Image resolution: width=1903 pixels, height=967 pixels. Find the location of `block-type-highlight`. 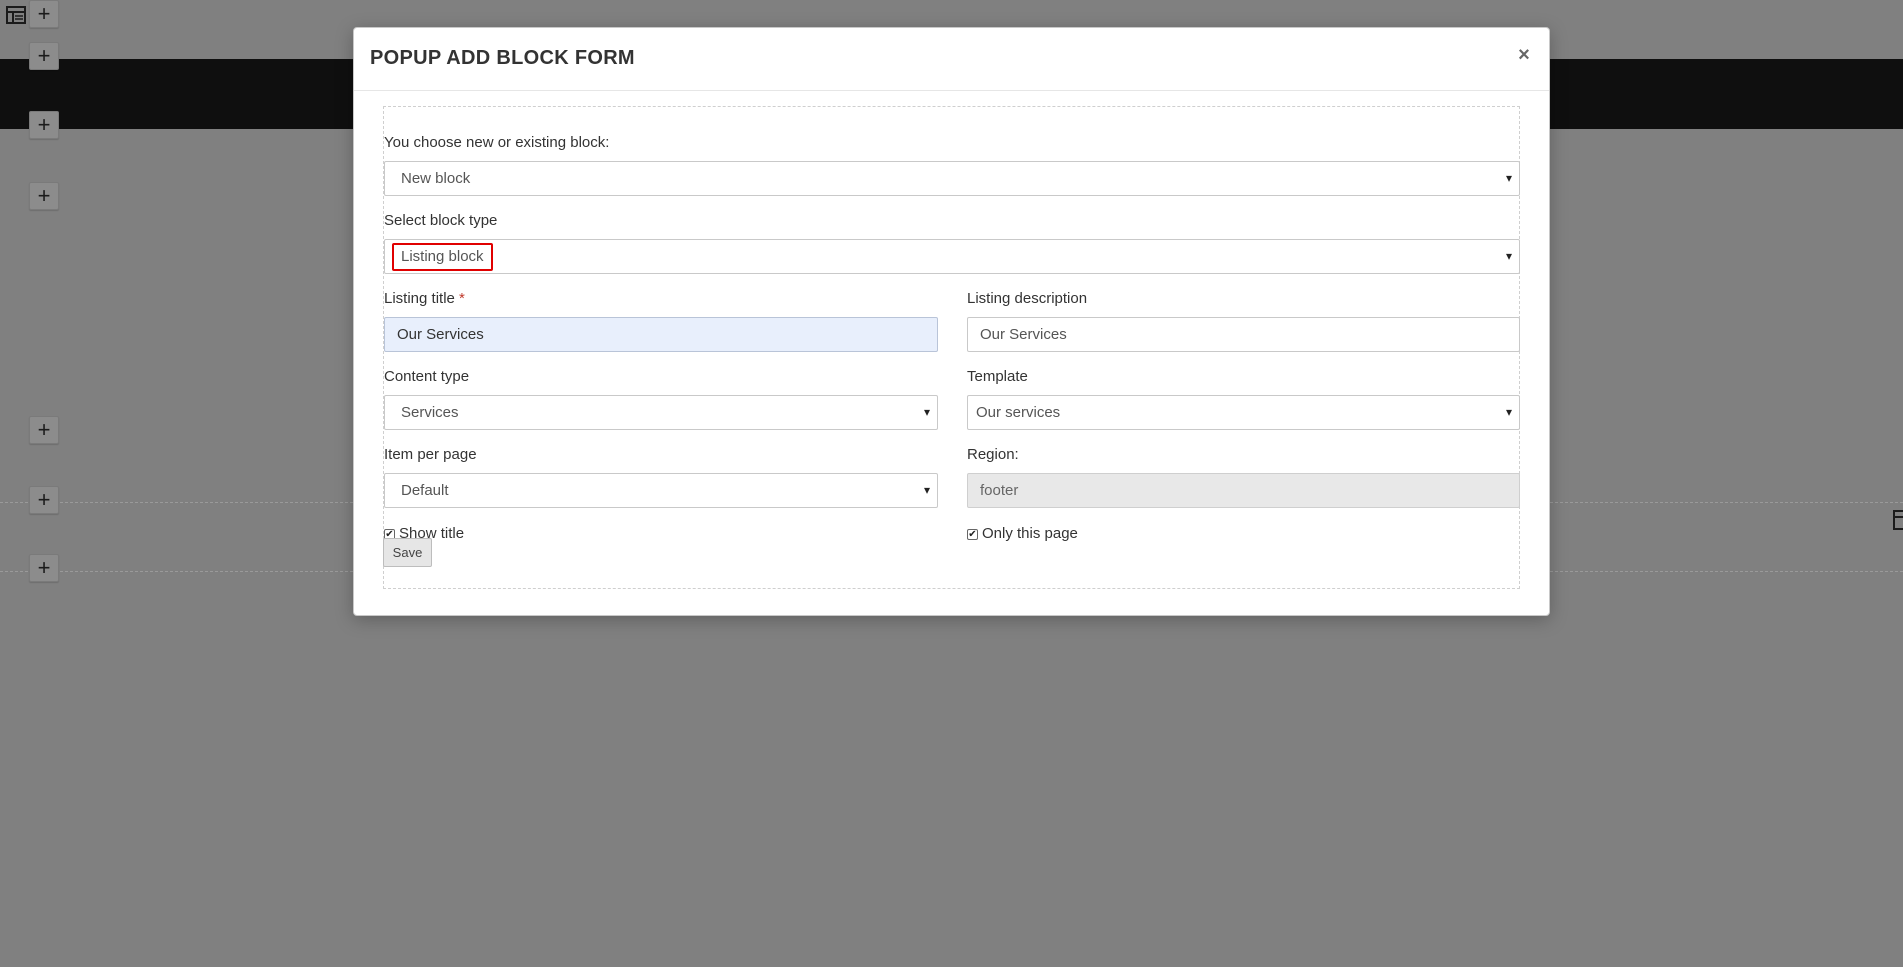

block-type-highlight is located at coordinates (442, 257).